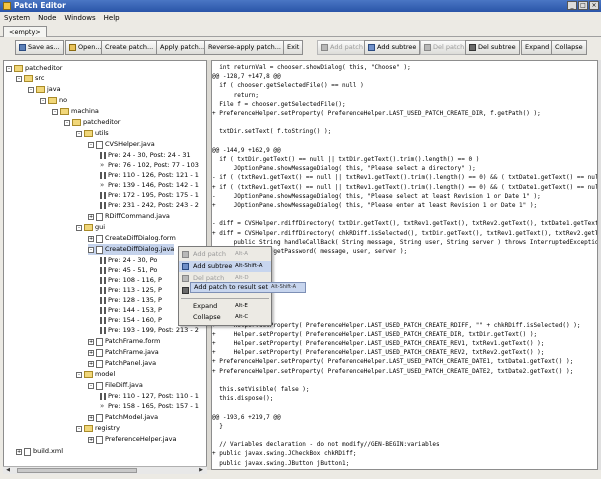 The height and width of the screenshot is (479, 601). I want to click on scroll-left-icon: ◀, so click(8, 470).